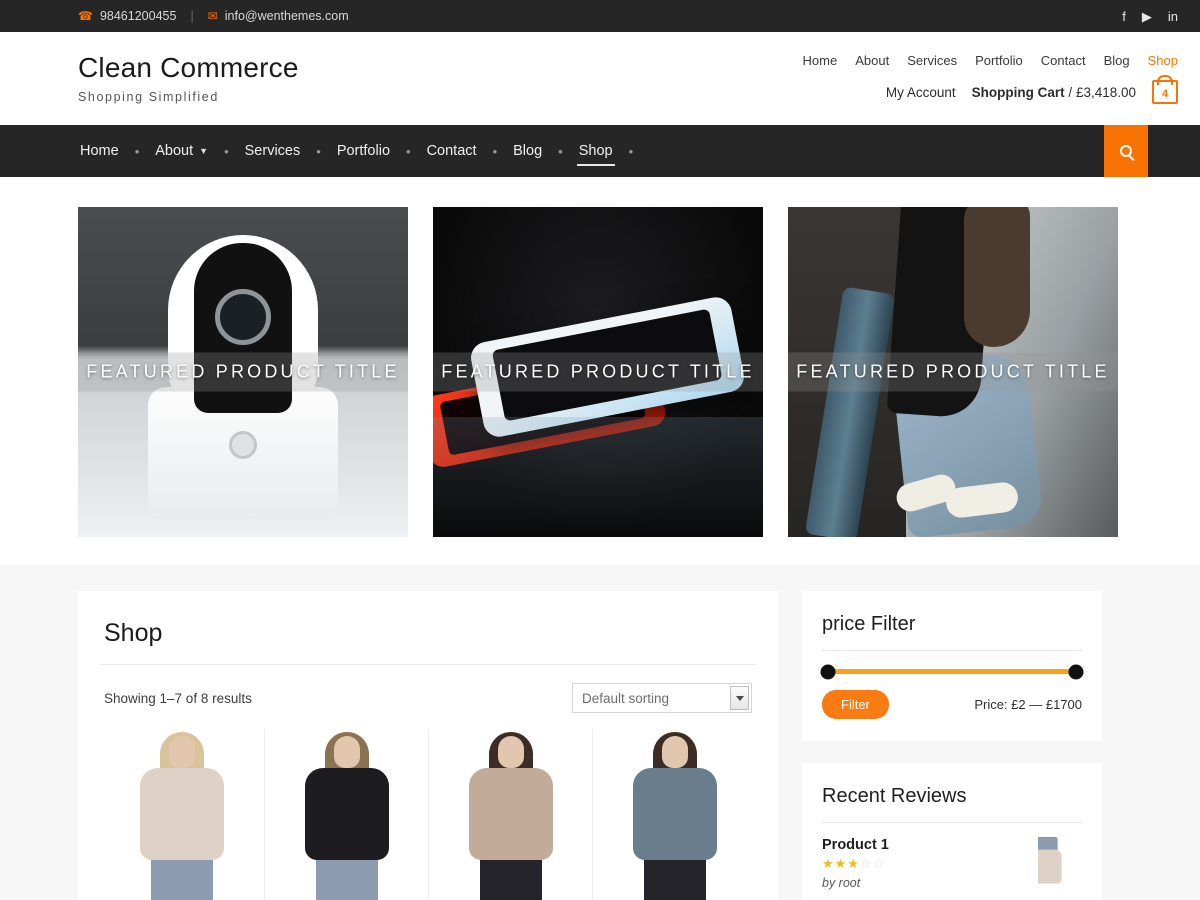 Image resolution: width=1200 pixels, height=900 pixels. What do you see at coordinates (85, 16) in the screenshot?
I see `phone-icon: ☎` at bounding box center [85, 16].